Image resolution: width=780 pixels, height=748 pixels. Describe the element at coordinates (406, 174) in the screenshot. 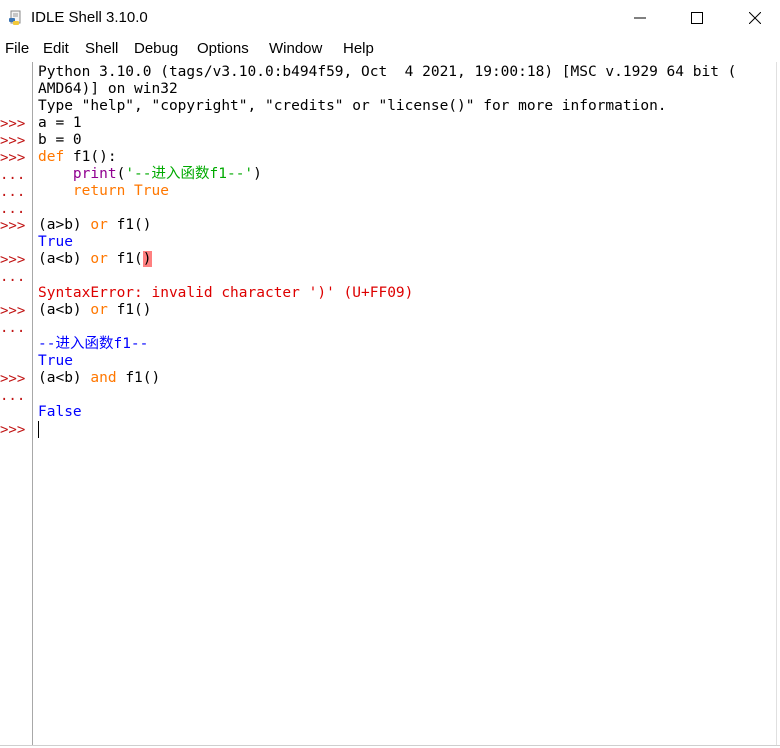

I see `input-line: print('--进入函数f1--')` at that location.